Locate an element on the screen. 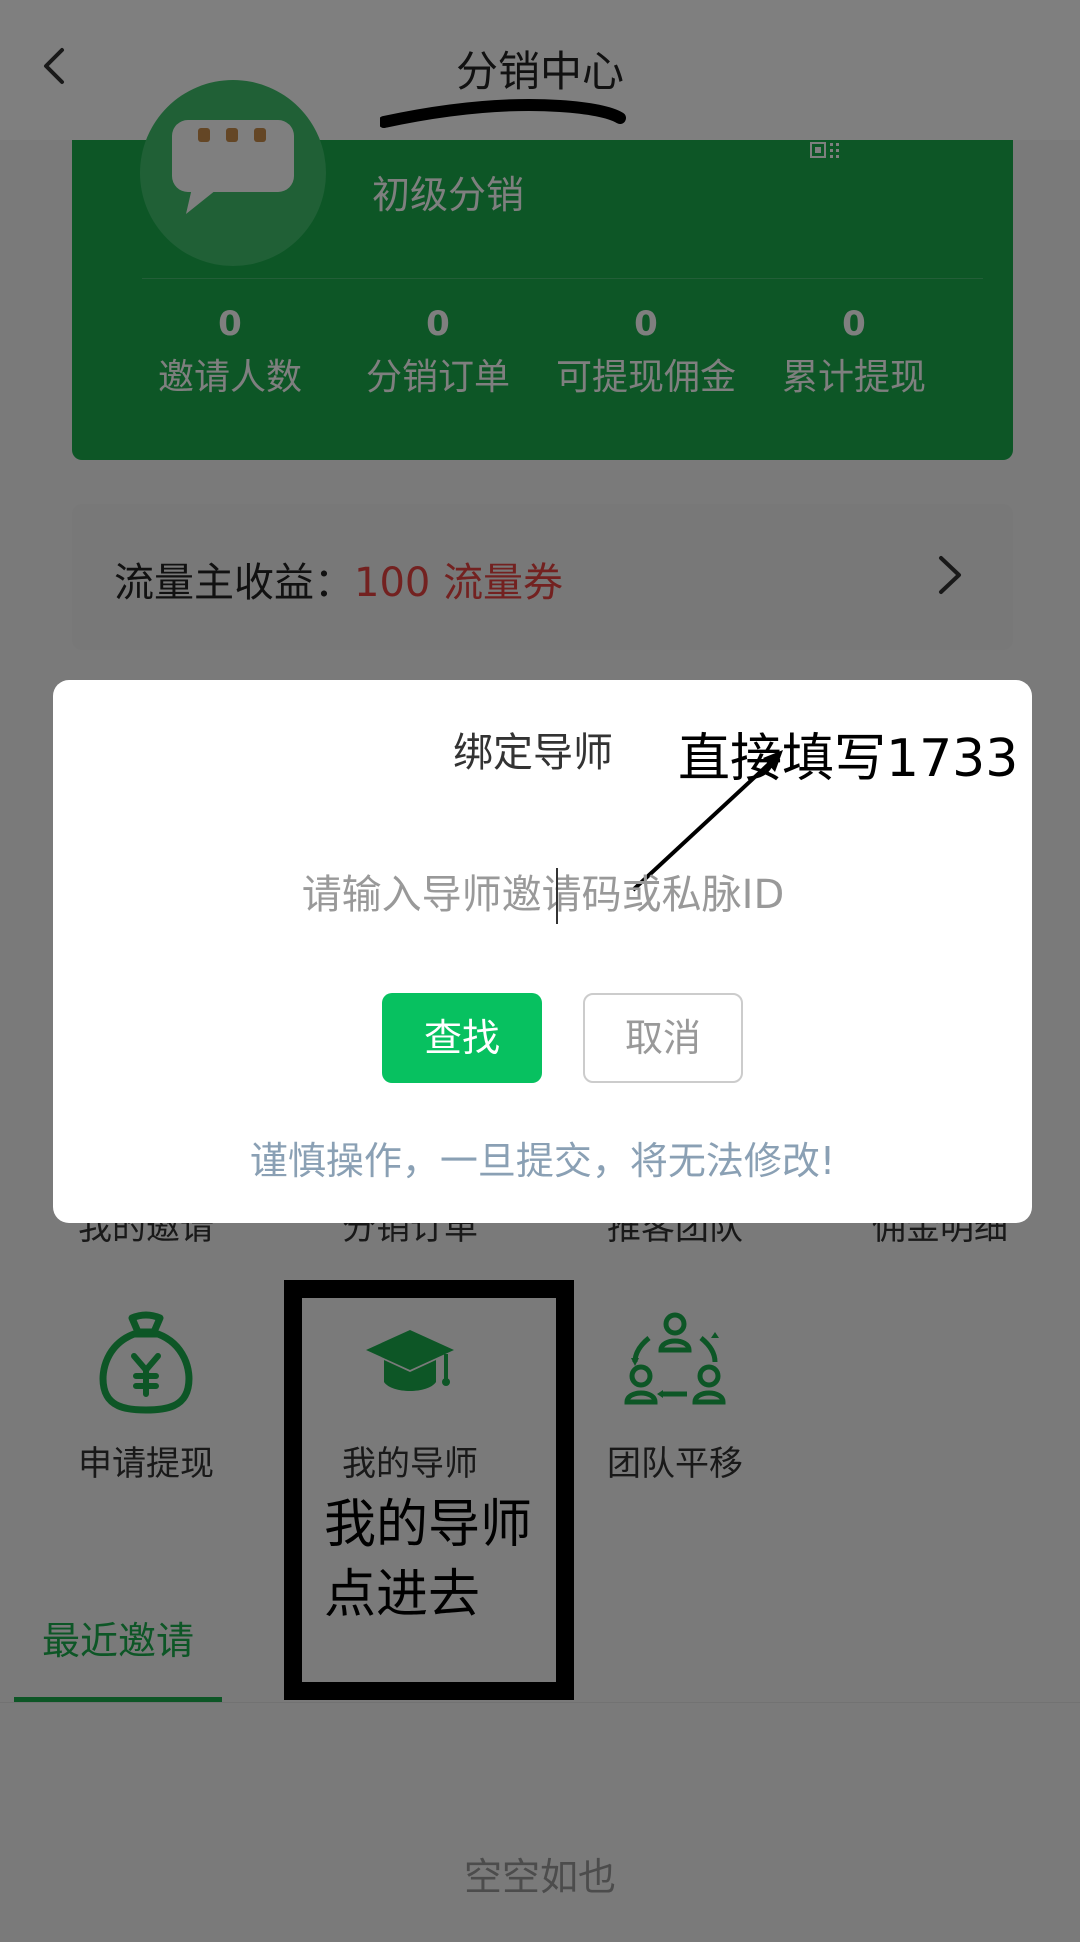 This screenshot has height=1942, width=1080. text-caret is located at coordinates (557, 896).